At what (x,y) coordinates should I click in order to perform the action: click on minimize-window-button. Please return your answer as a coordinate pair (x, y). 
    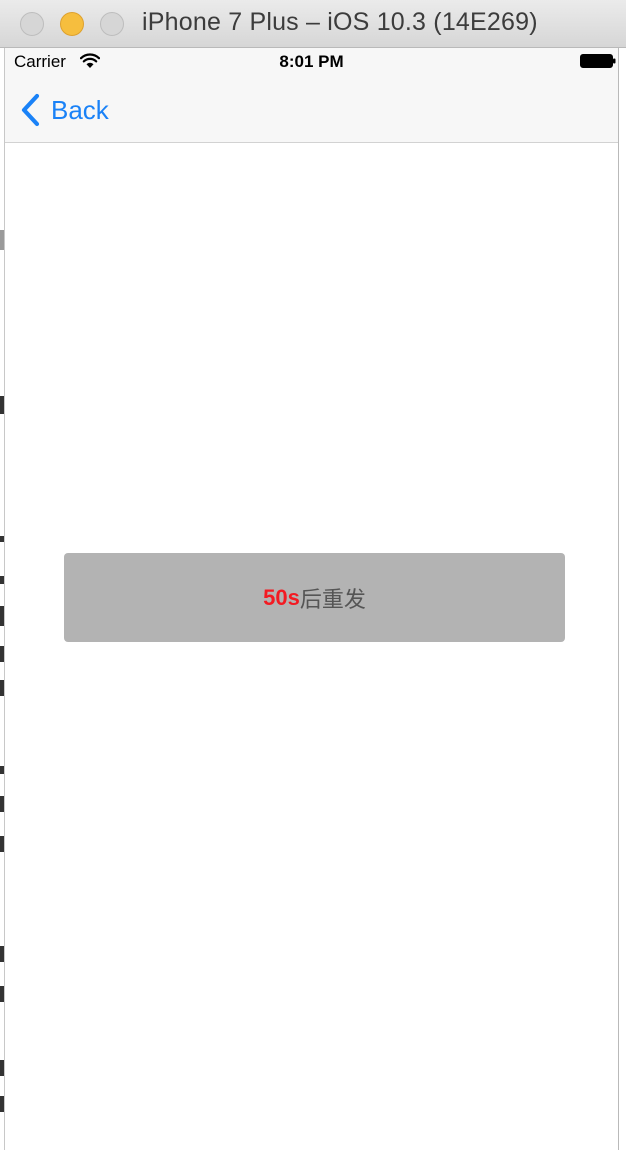
    Looking at the image, I should click on (72, 24).